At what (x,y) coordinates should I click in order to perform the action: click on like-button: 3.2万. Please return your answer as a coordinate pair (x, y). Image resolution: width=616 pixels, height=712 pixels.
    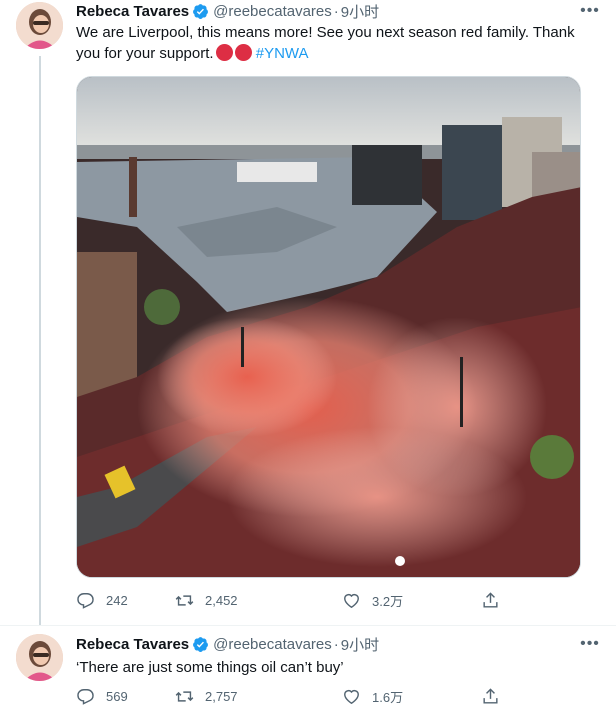
    Looking at the image, I should click on (372, 600).